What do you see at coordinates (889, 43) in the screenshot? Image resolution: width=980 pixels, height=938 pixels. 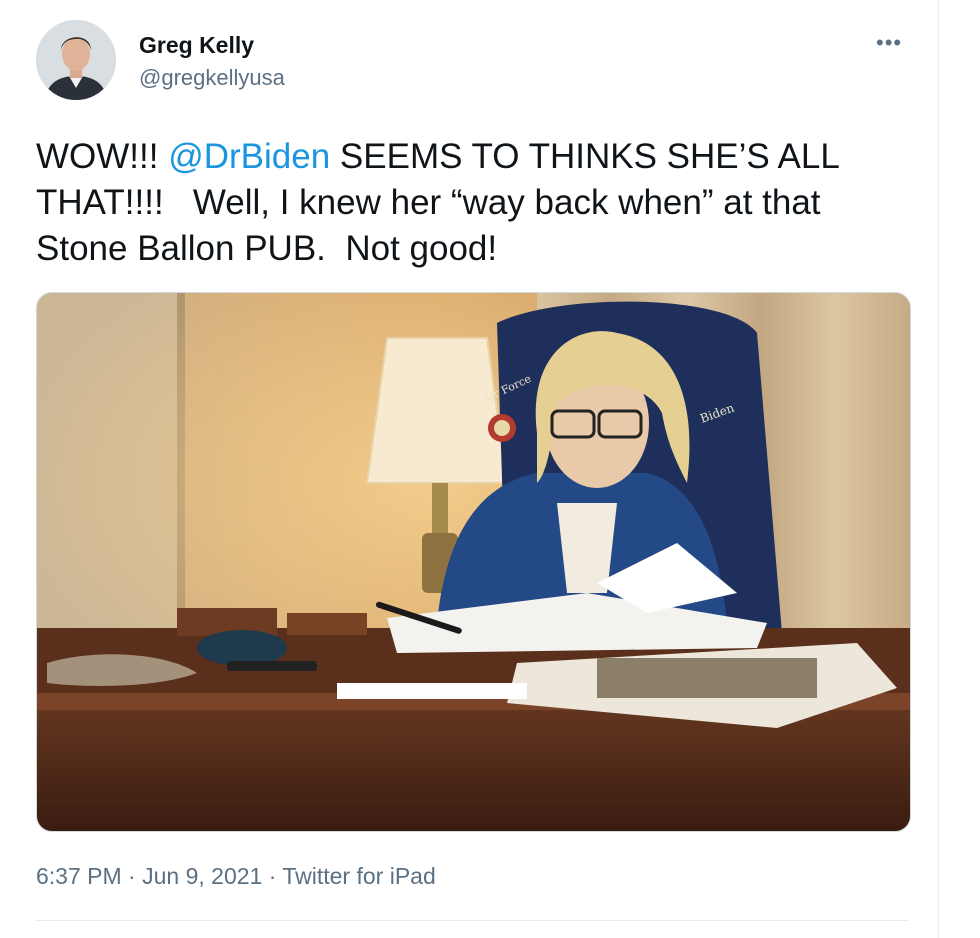 I see `more-options-icon: •••` at bounding box center [889, 43].